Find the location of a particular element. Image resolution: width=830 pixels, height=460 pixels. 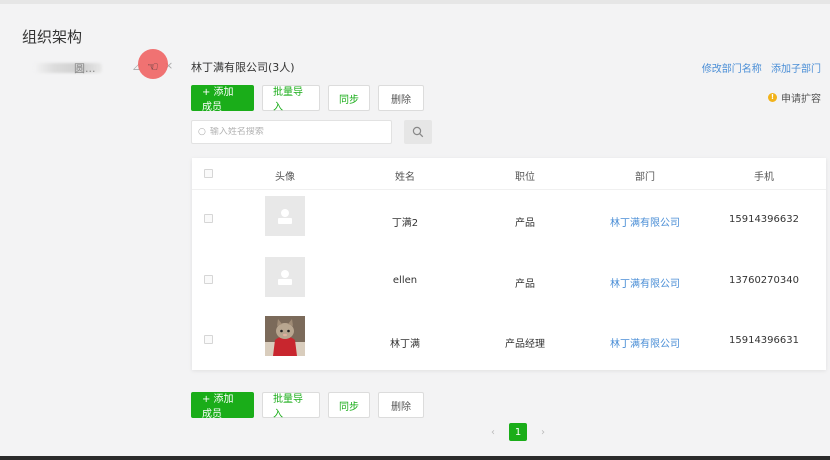

column-header-phone: 手机 is located at coordinates (764, 177).